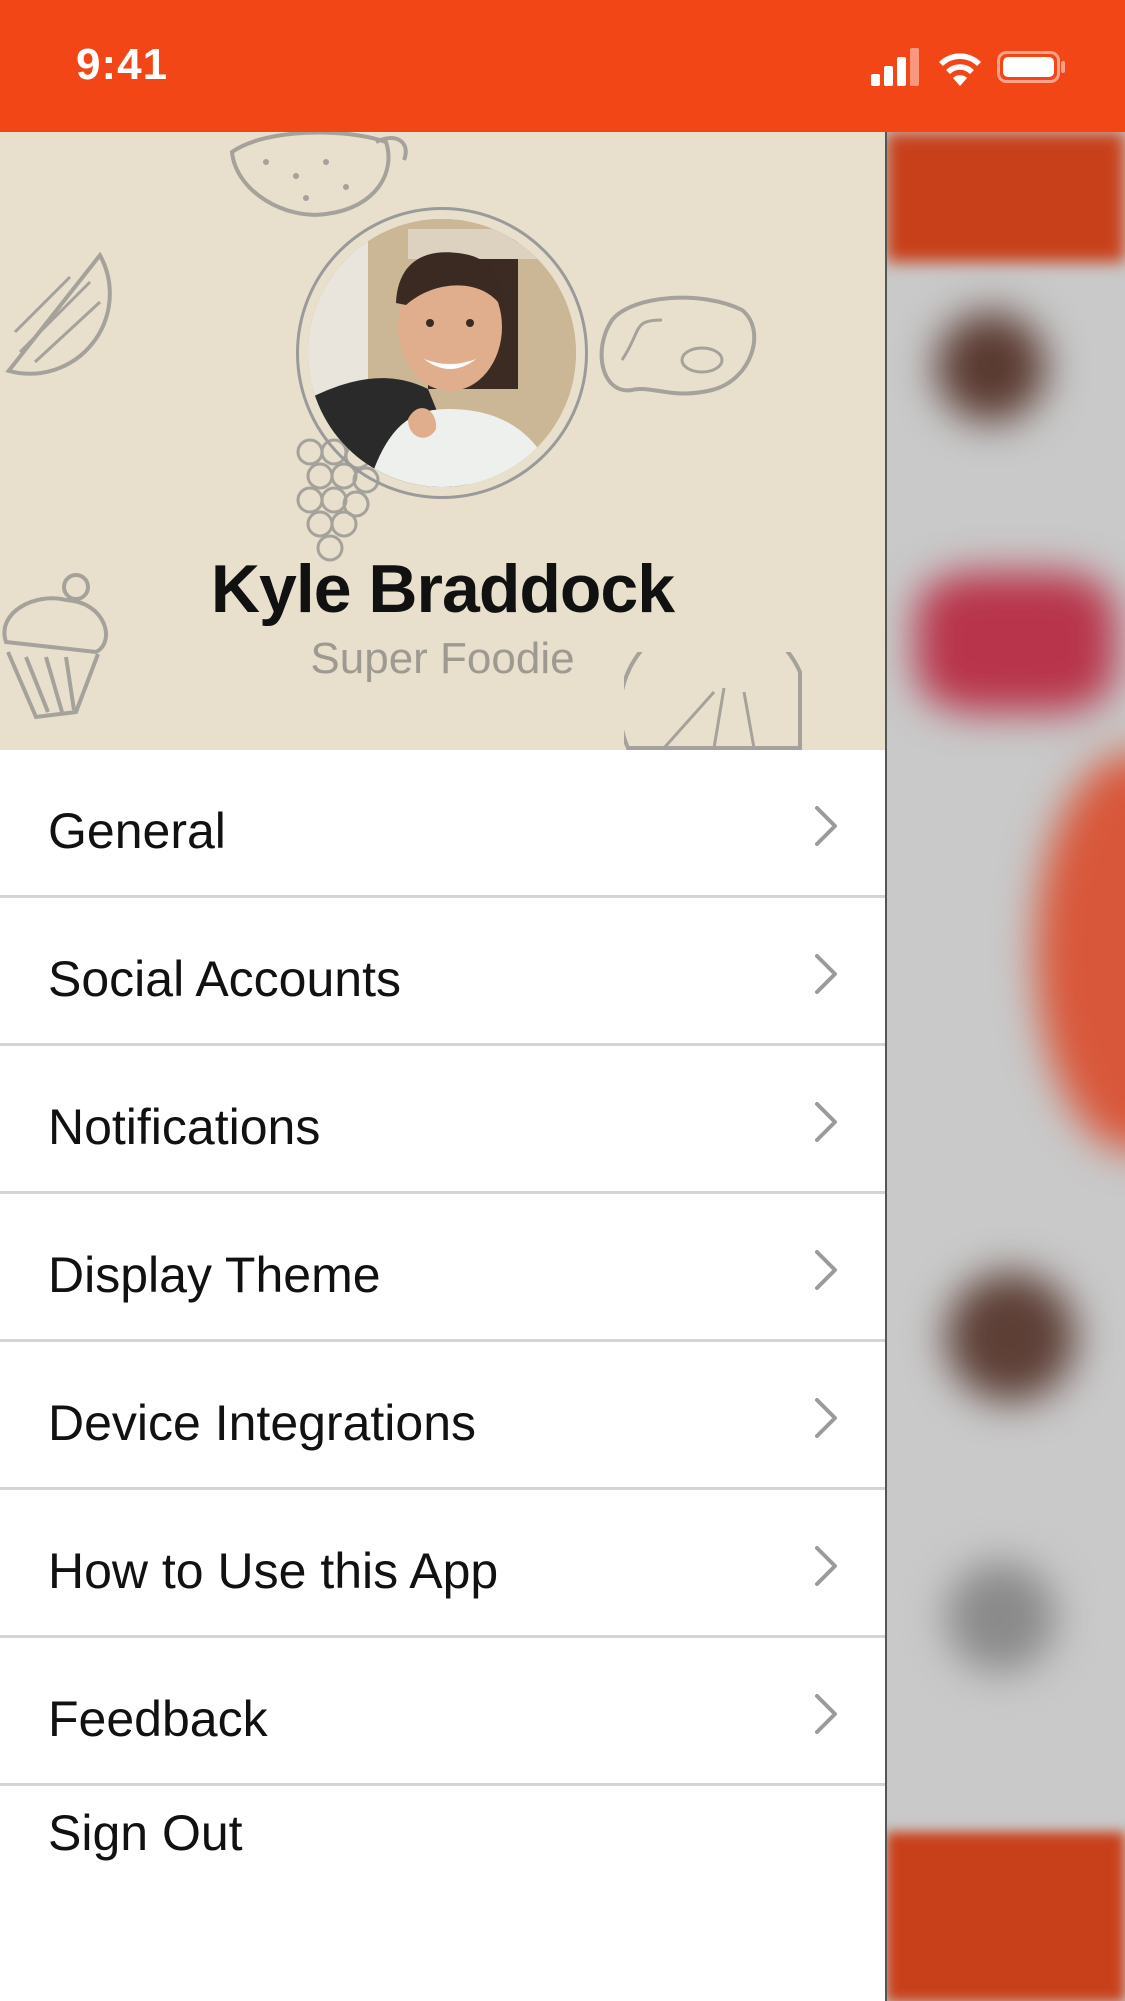  Describe the element at coordinates (224, 979) in the screenshot. I see `menu-item-label: Social Accounts` at that location.